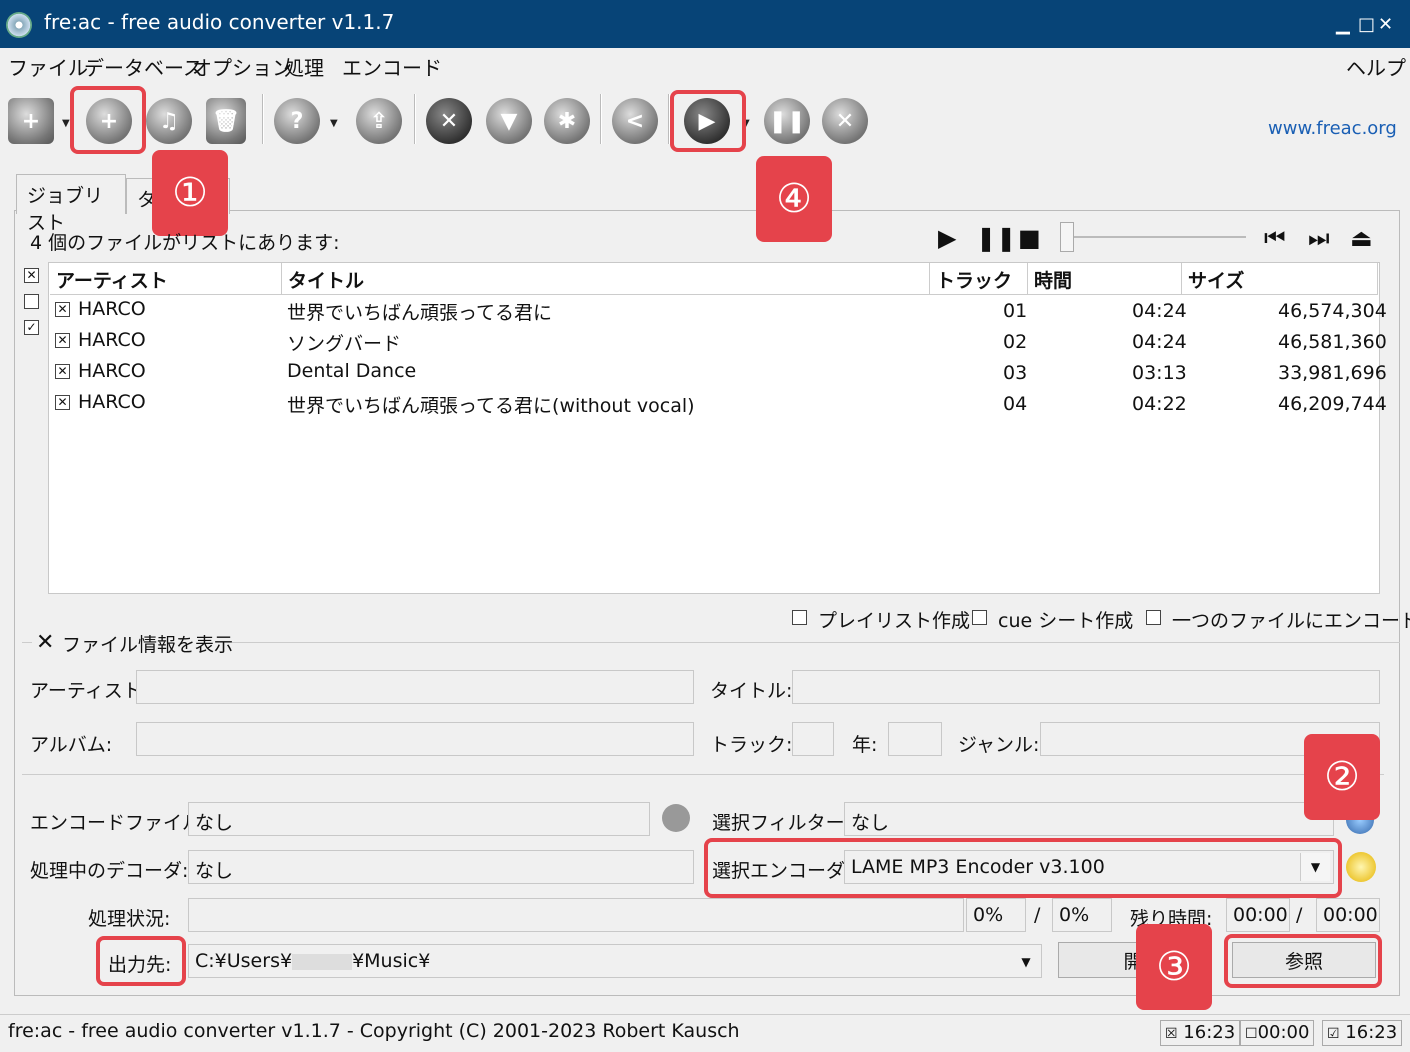  What do you see at coordinates (1371, 1032) in the screenshot?
I see `status-time-3-value: 16:23` at bounding box center [1371, 1032].